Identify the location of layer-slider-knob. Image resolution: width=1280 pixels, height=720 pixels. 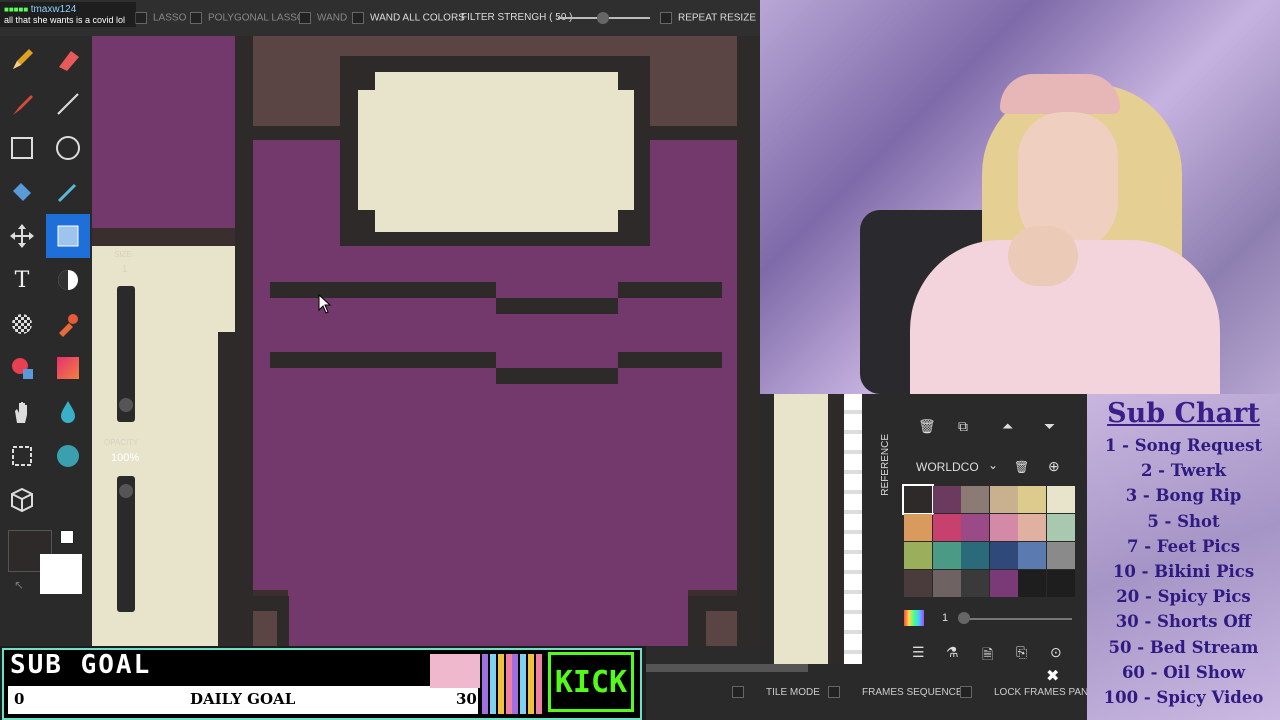
(964, 618).